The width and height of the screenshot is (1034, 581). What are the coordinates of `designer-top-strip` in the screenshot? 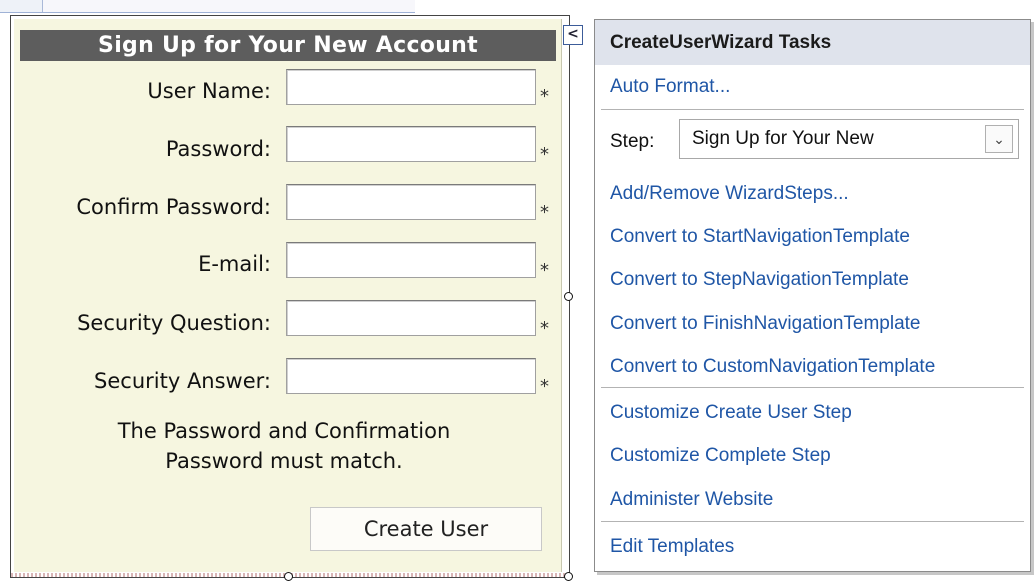 It's located at (207, 6).